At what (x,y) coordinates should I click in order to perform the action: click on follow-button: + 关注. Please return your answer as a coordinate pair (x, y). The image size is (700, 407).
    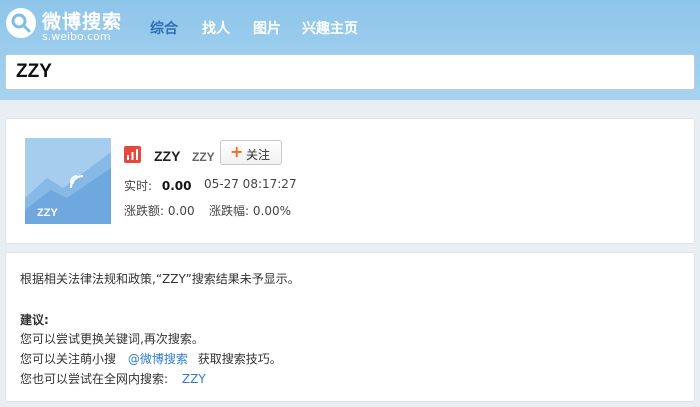
    Looking at the image, I should click on (251, 152).